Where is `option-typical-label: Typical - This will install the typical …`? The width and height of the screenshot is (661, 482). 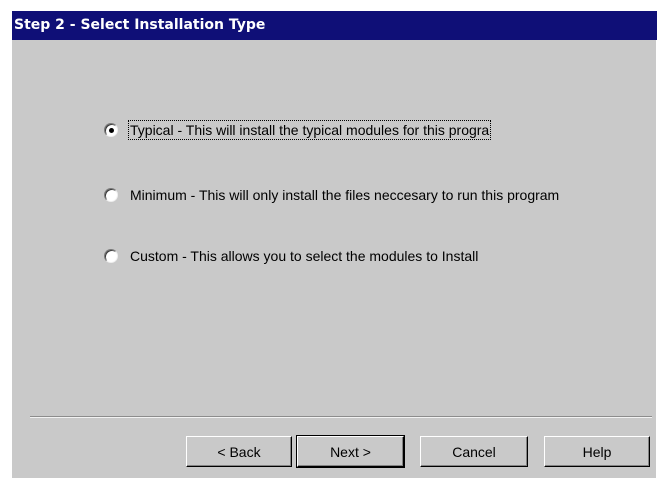
option-typical-label: Typical - This will install the typical … is located at coordinates (309, 130).